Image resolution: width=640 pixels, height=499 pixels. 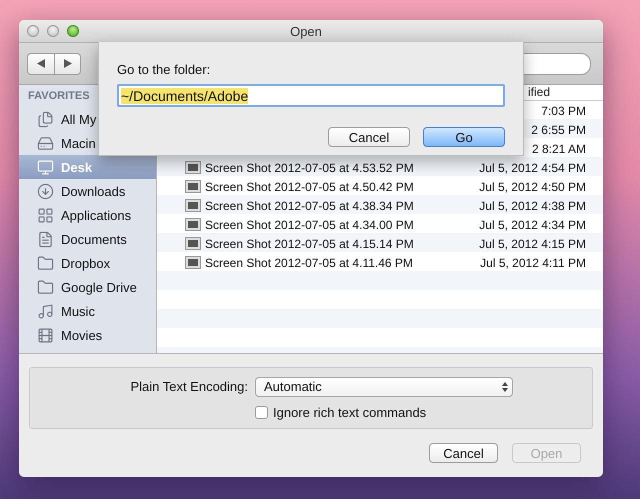 I want to click on file-date: Jul 5, 2012 4:15 PM, so click(x=532, y=243).